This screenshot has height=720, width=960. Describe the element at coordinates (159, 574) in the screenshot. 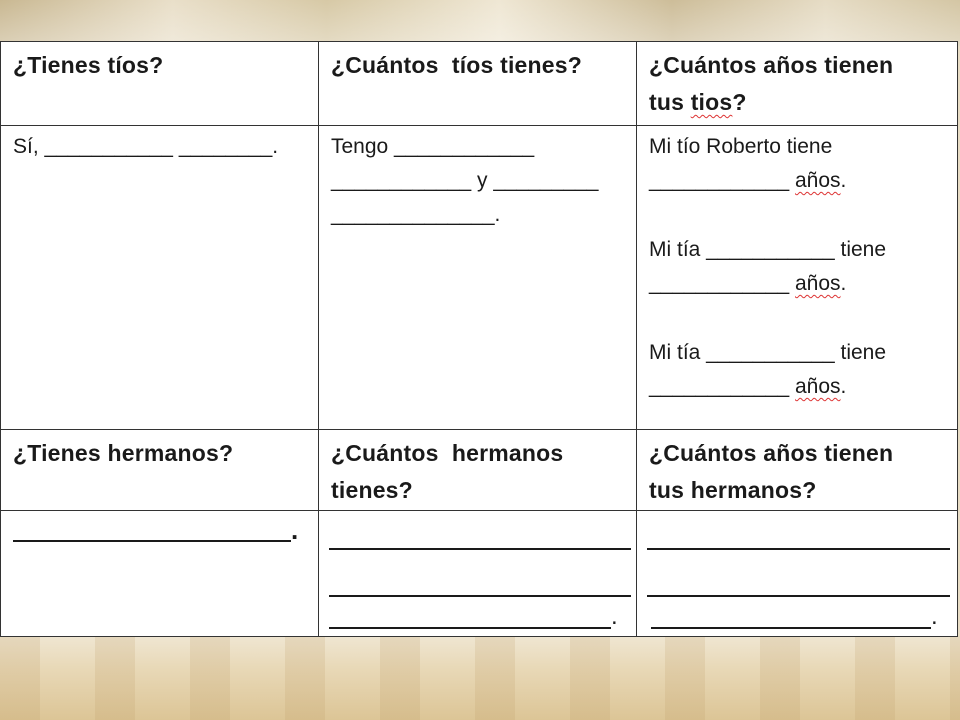

I see `answer-tienes-hermanos: .` at that location.